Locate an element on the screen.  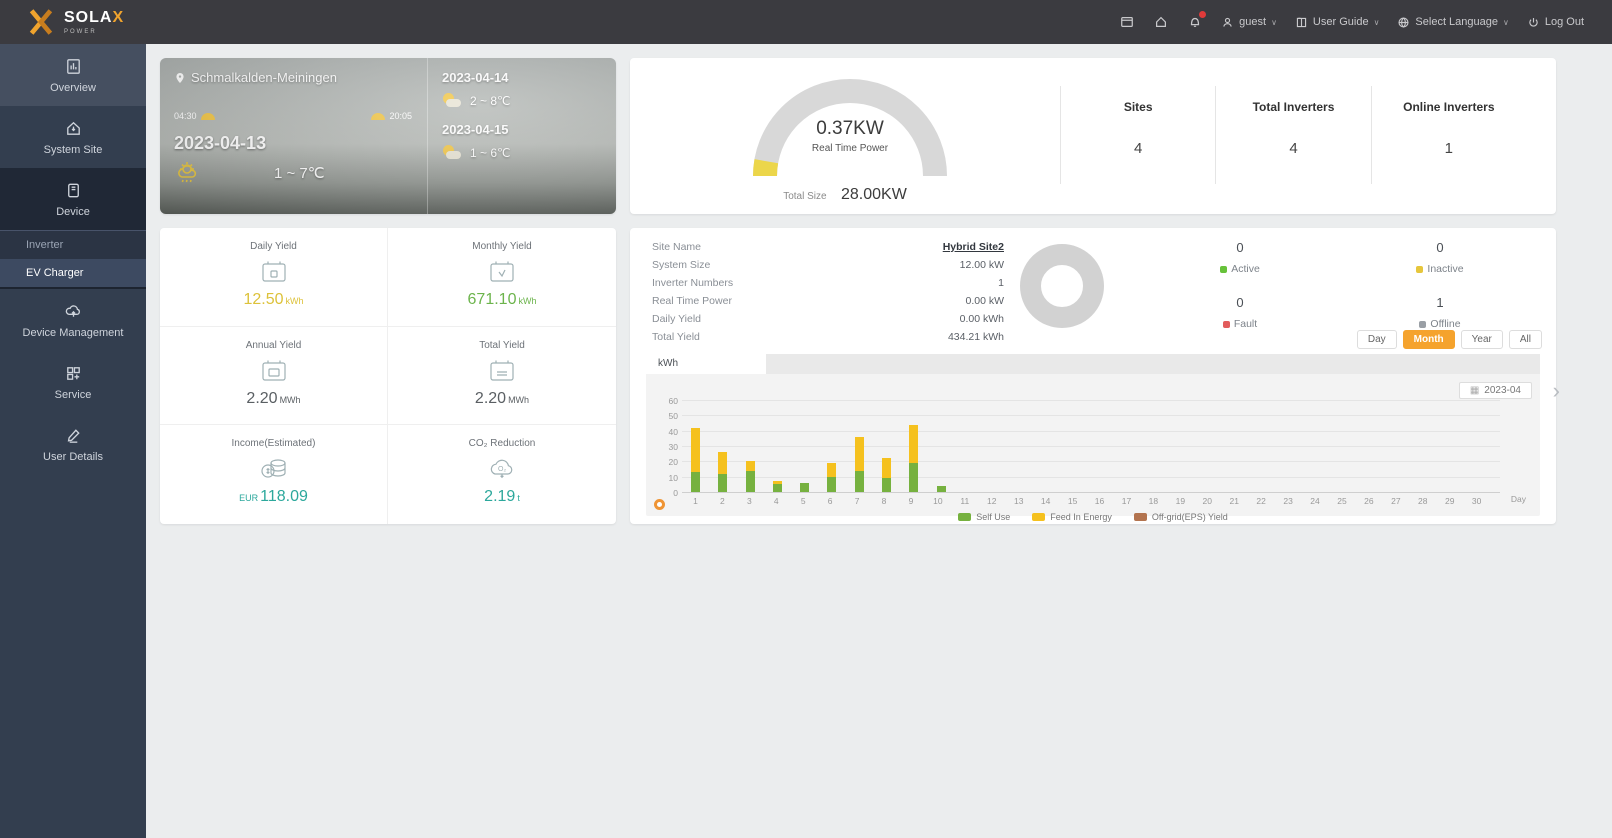
sidebar-item-device-management: Device Management is located at coordinates (73, 320).